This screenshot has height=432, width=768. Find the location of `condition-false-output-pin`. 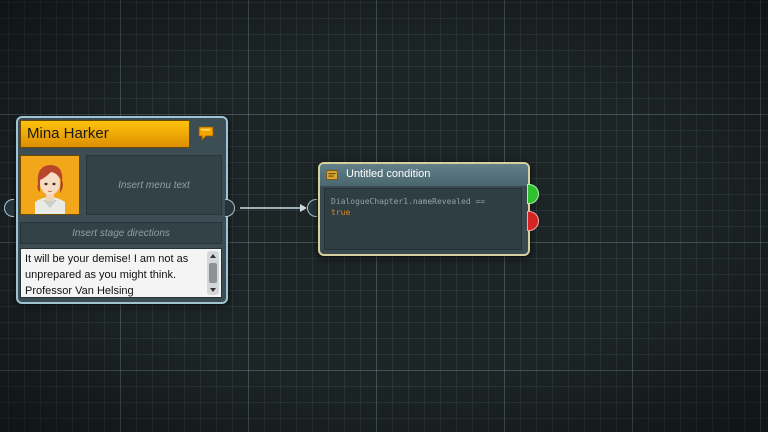

condition-false-output-pin is located at coordinates (533, 221).